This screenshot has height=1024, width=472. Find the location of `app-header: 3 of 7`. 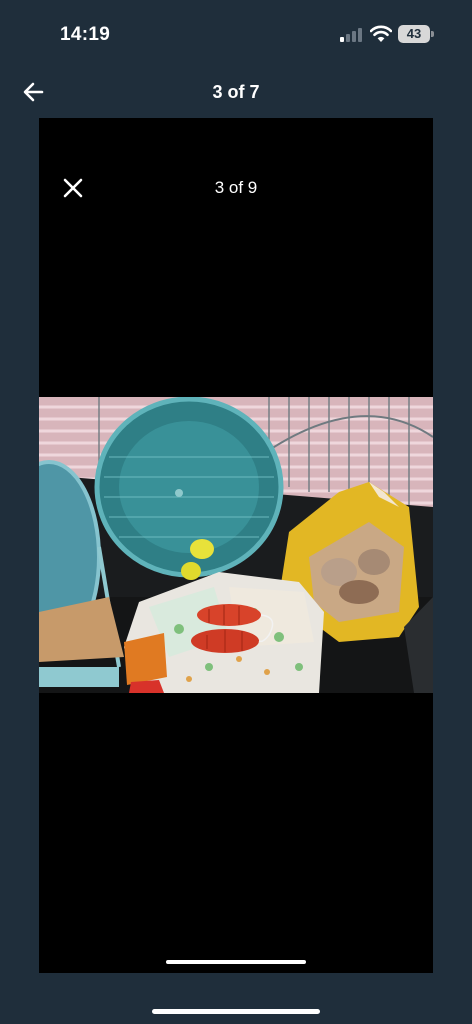

app-header: 3 of 7 is located at coordinates (236, 92).